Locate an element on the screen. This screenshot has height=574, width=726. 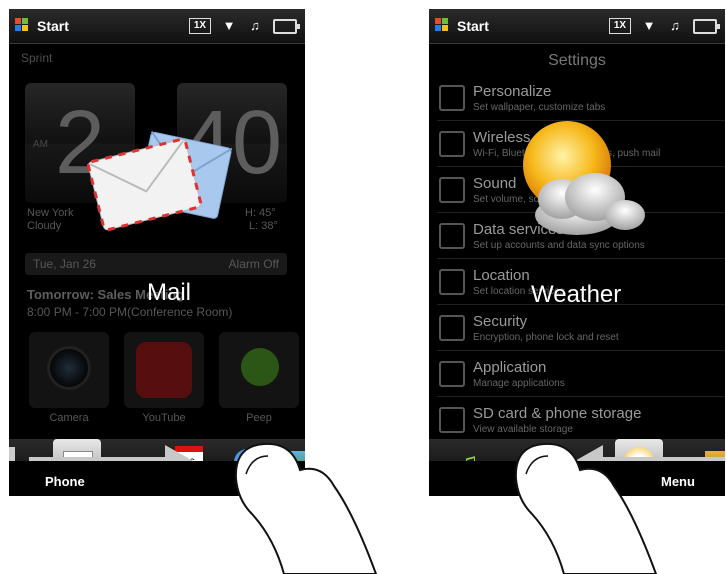
satellite-icon is located at coordinates (452, 282).